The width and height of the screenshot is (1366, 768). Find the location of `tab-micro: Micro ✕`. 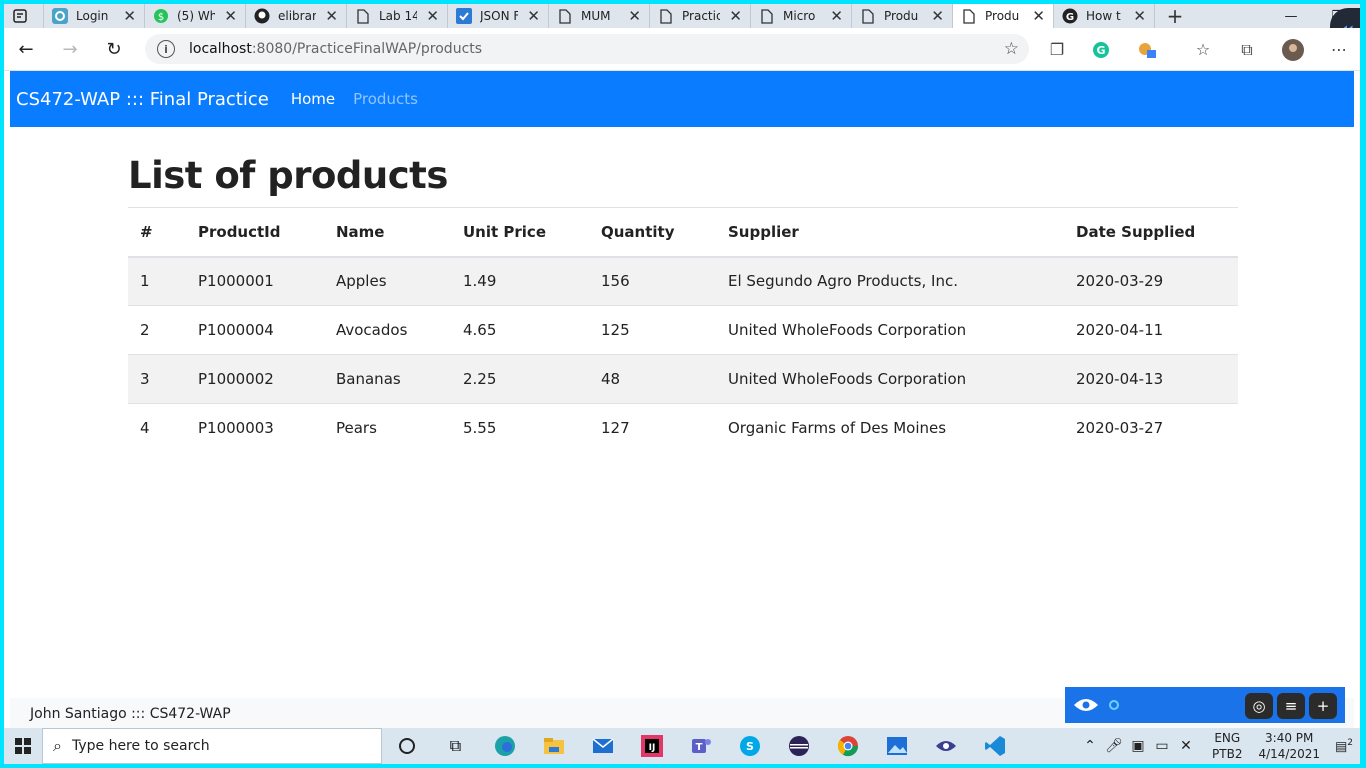

tab-micro: Micro ✕ is located at coordinates (801, 16).